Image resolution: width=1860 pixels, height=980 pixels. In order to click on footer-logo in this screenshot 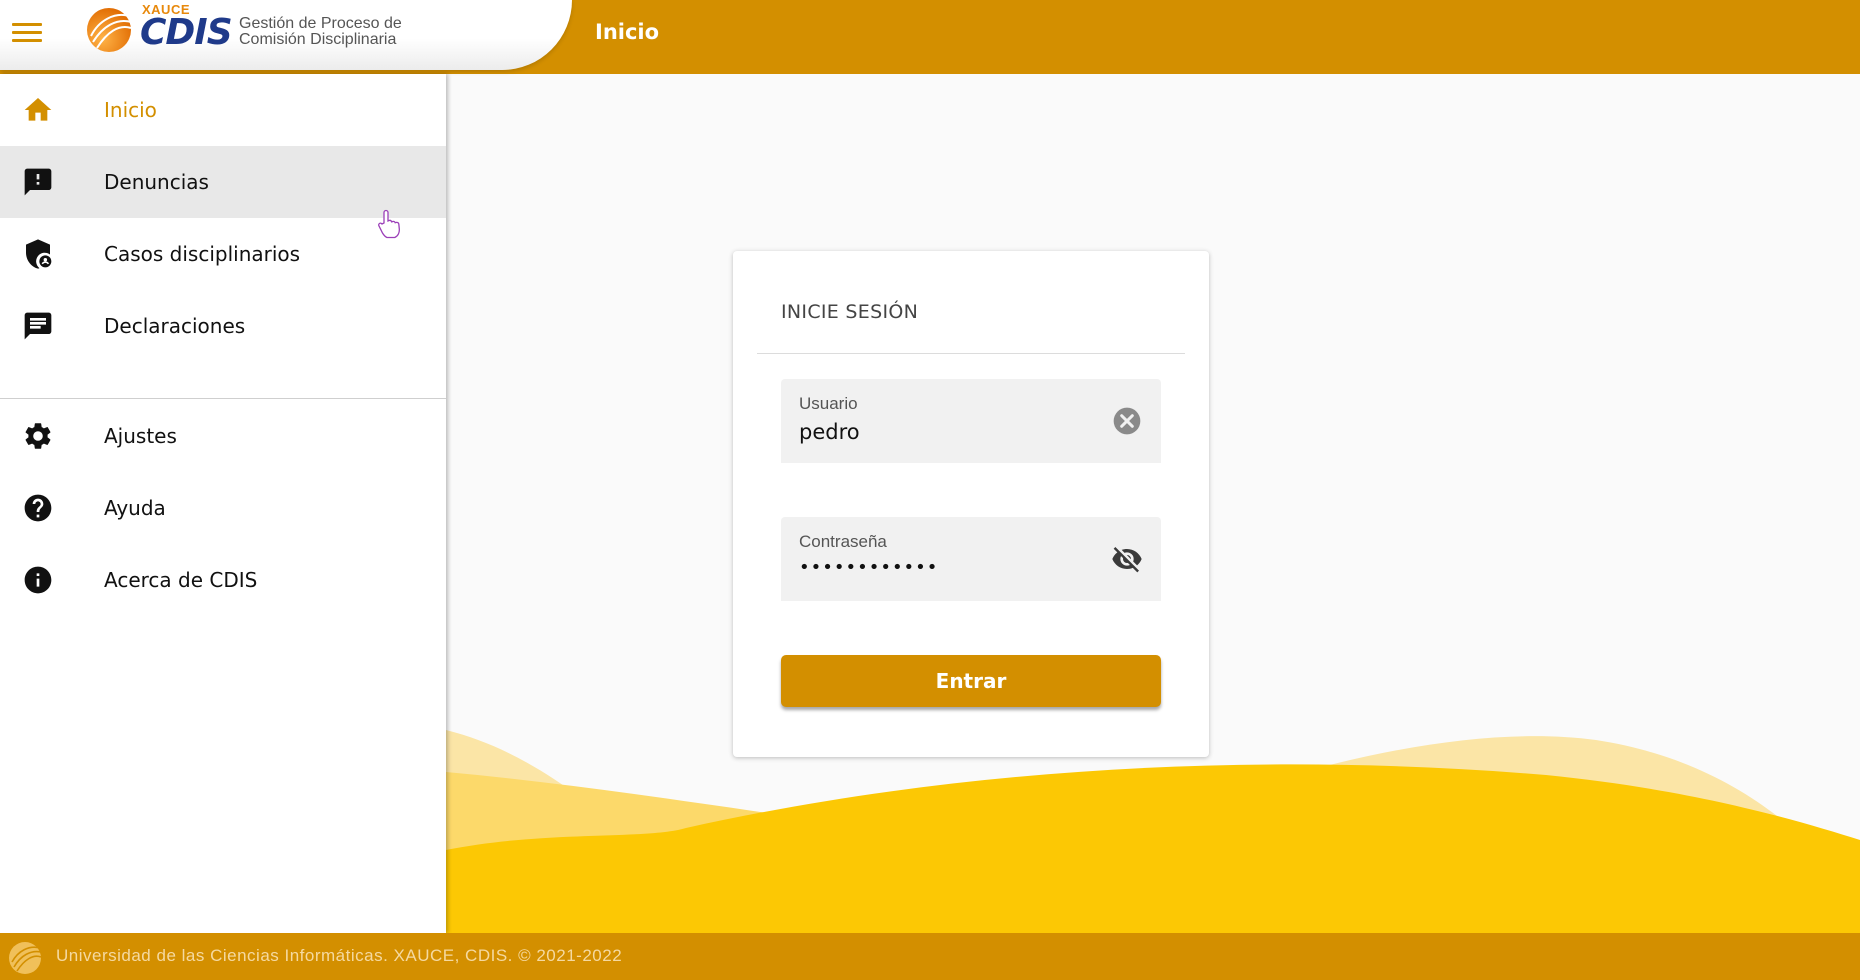, I will do `click(25, 958)`.